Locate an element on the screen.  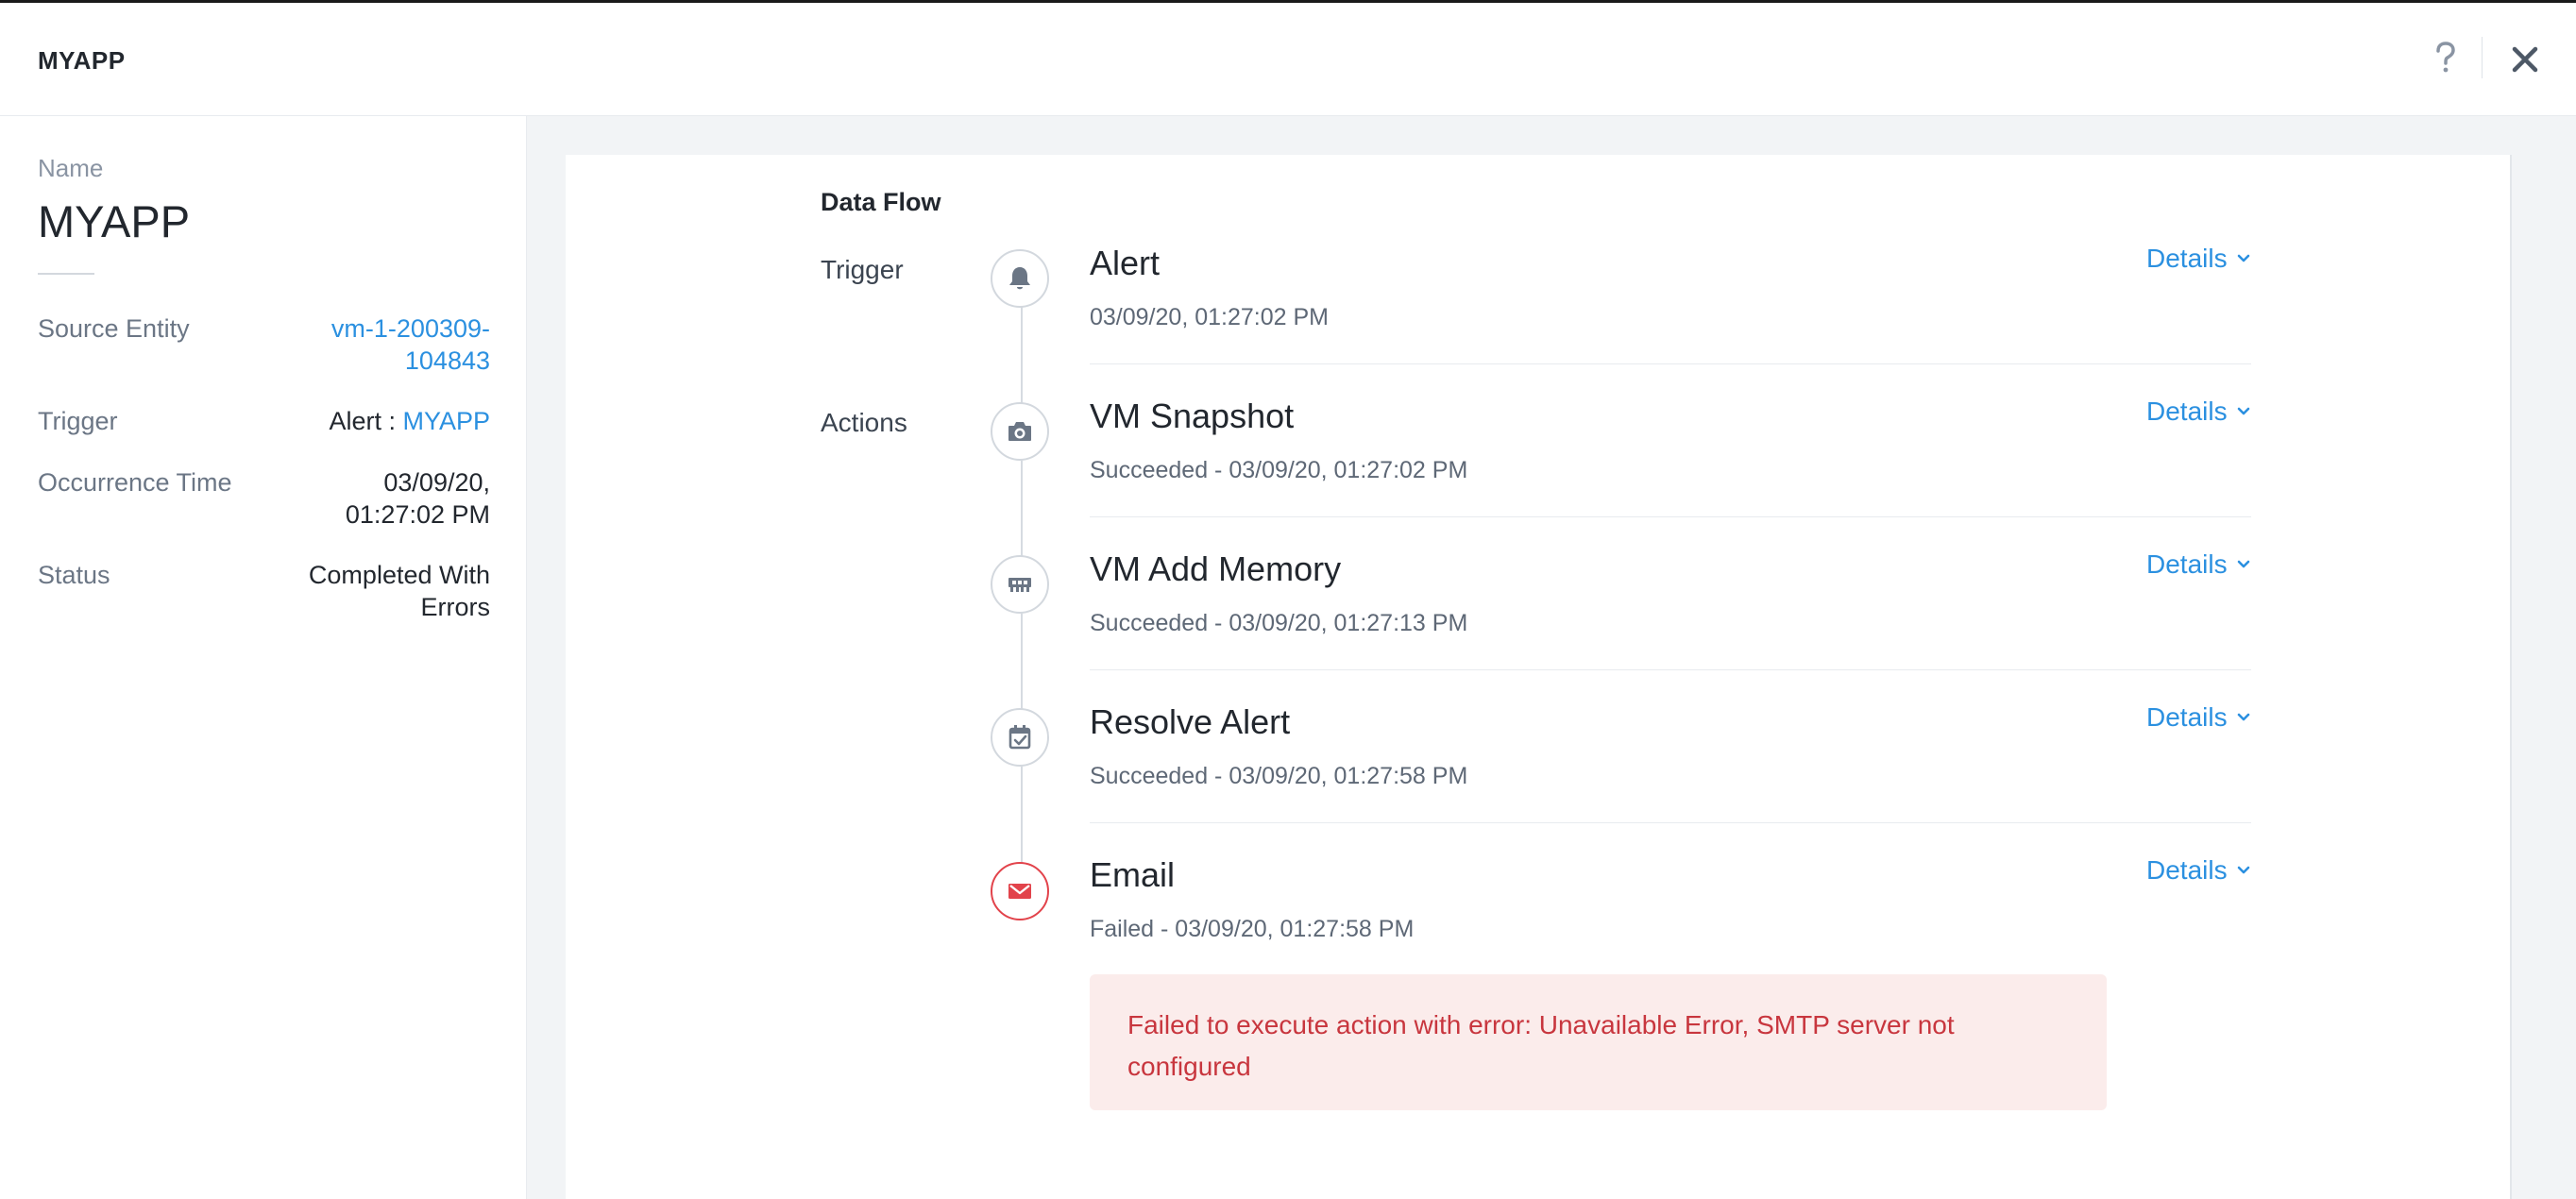
source-entity-value: vm-1-200309- 104843 is located at coordinates (376, 344).